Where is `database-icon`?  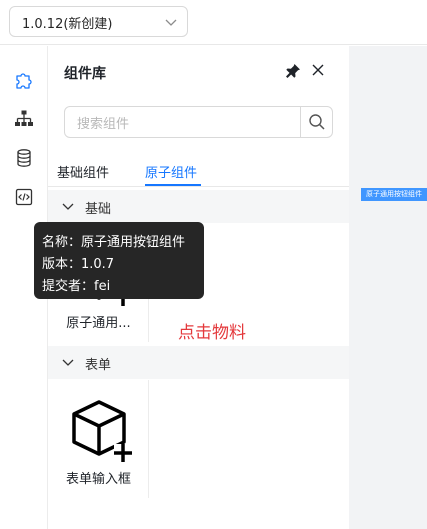
database-icon is located at coordinates (24, 158).